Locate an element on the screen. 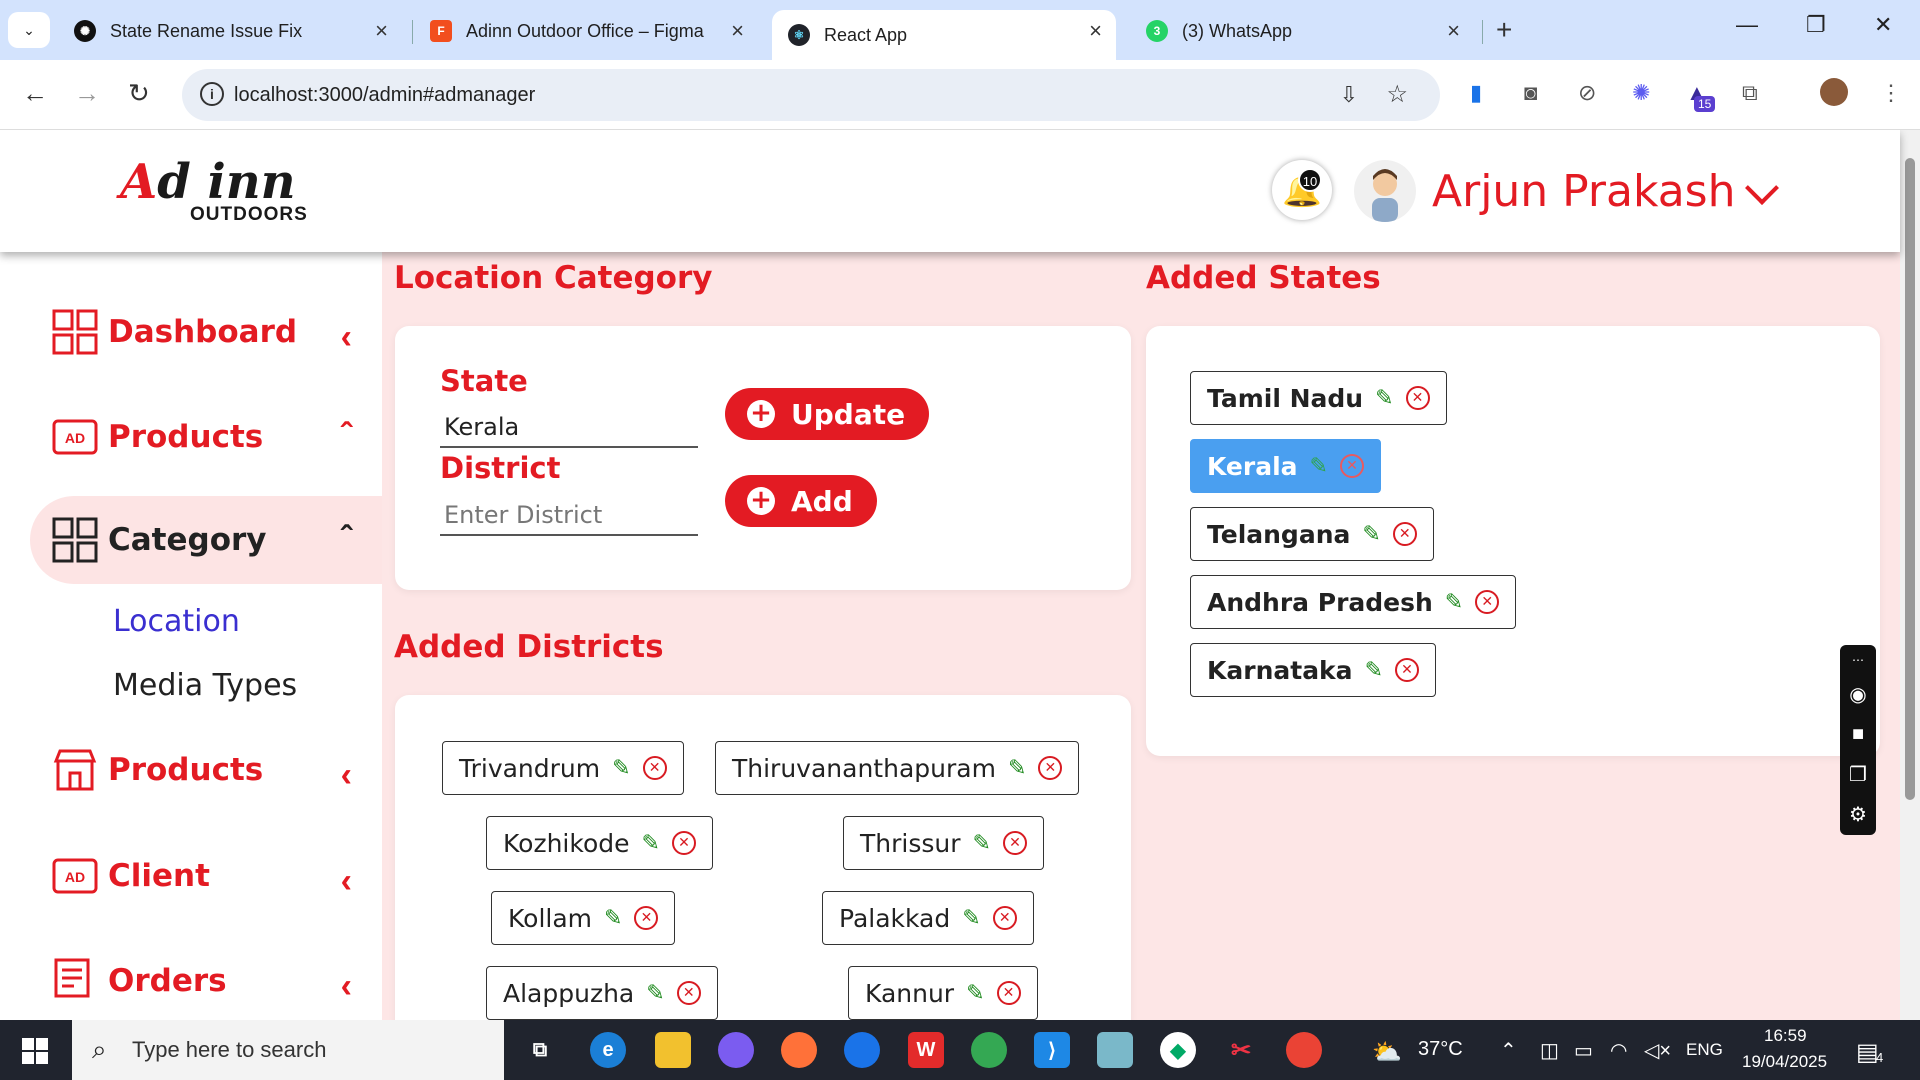  clock-date: 19/04/2025 is located at coordinates (1784, 1062).